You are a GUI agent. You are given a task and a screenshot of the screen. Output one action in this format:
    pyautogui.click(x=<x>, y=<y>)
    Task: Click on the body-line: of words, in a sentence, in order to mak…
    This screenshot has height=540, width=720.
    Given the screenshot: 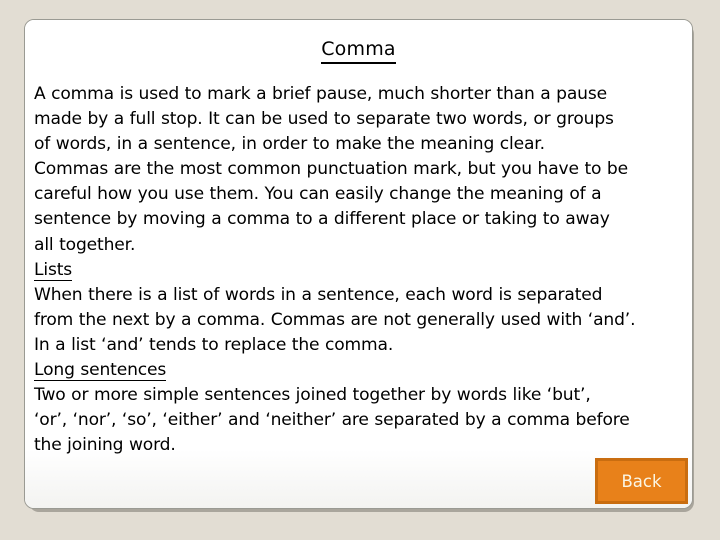 What is the action you would take?
    pyautogui.click(x=289, y=144)
    